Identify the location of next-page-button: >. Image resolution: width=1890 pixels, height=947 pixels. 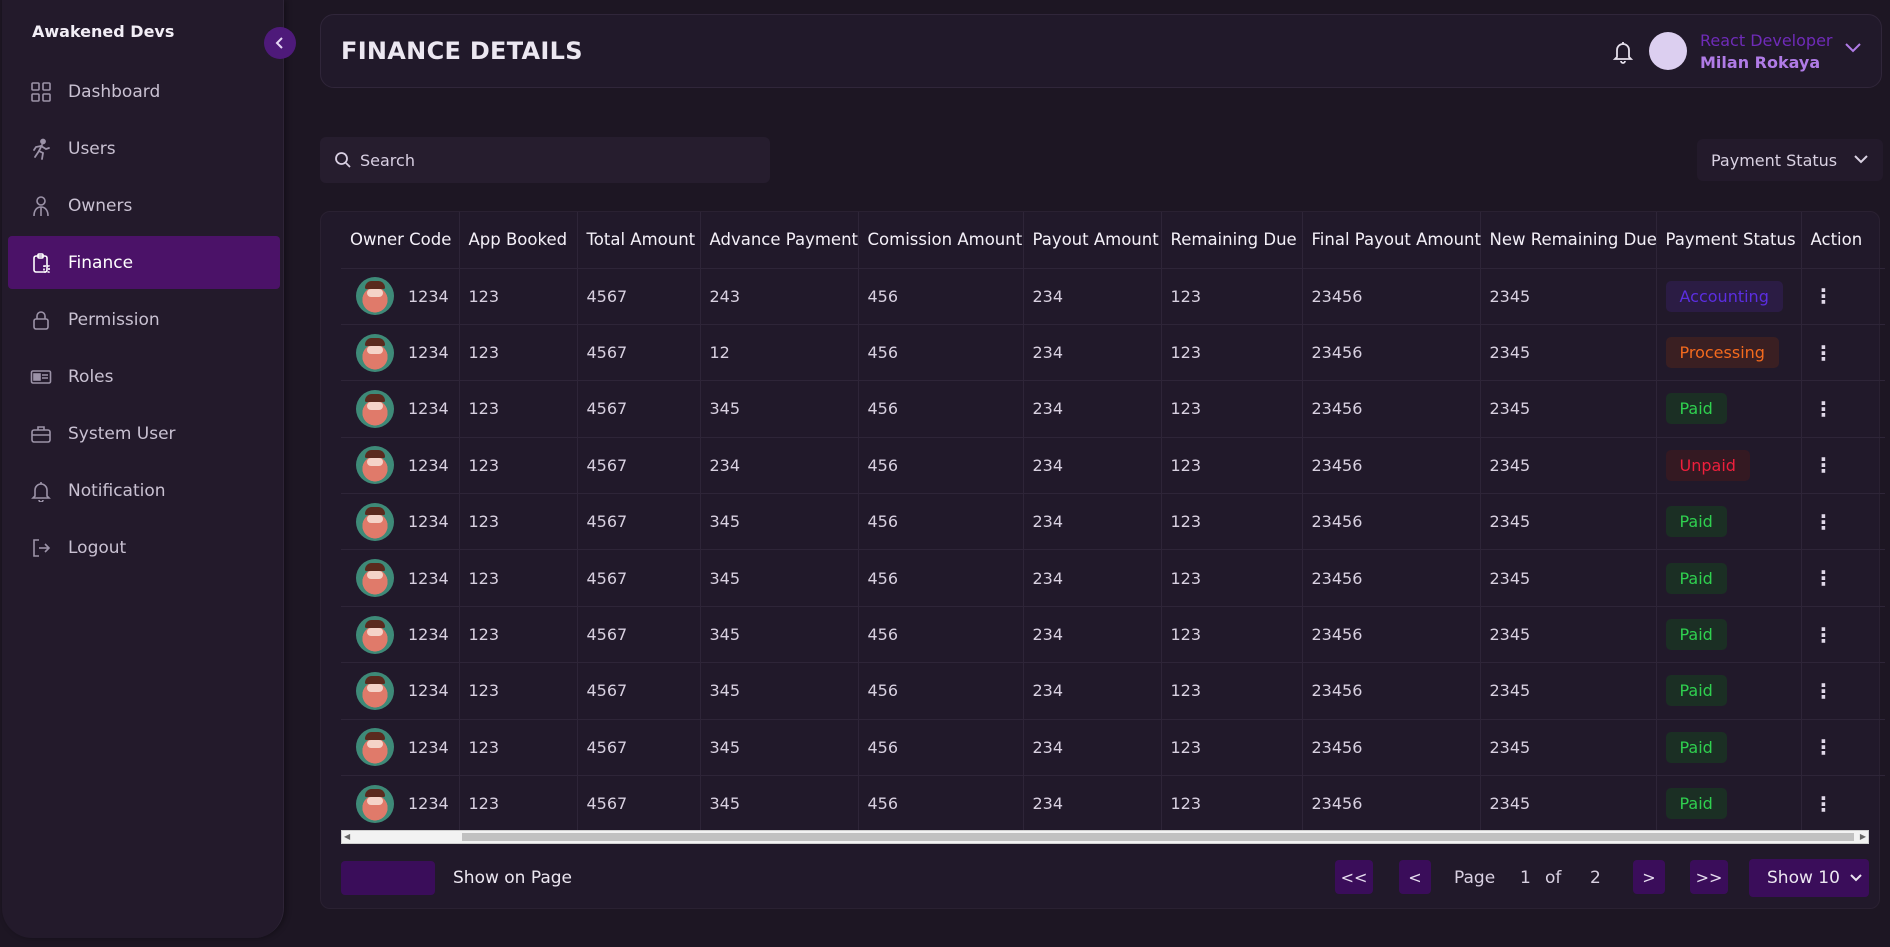
(1649, 877).